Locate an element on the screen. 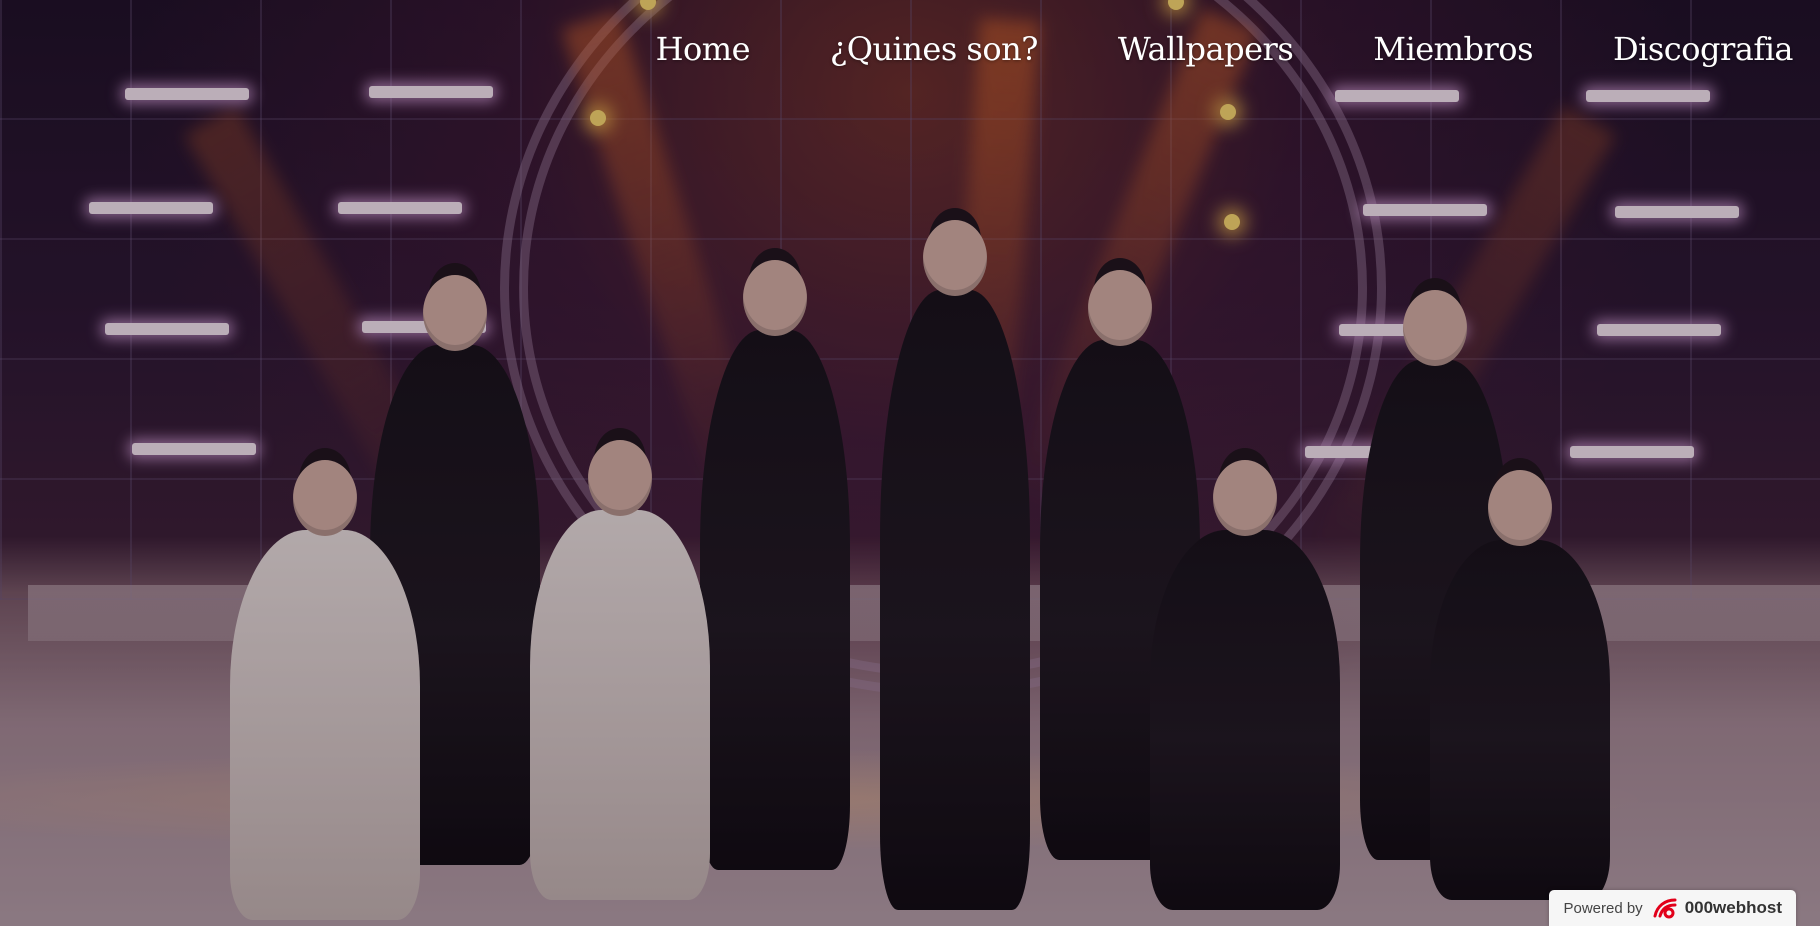 This screenshot has height=926, width=1820. nav-quienes-son: ¿Quines son? is located at coordinates (934, 49).